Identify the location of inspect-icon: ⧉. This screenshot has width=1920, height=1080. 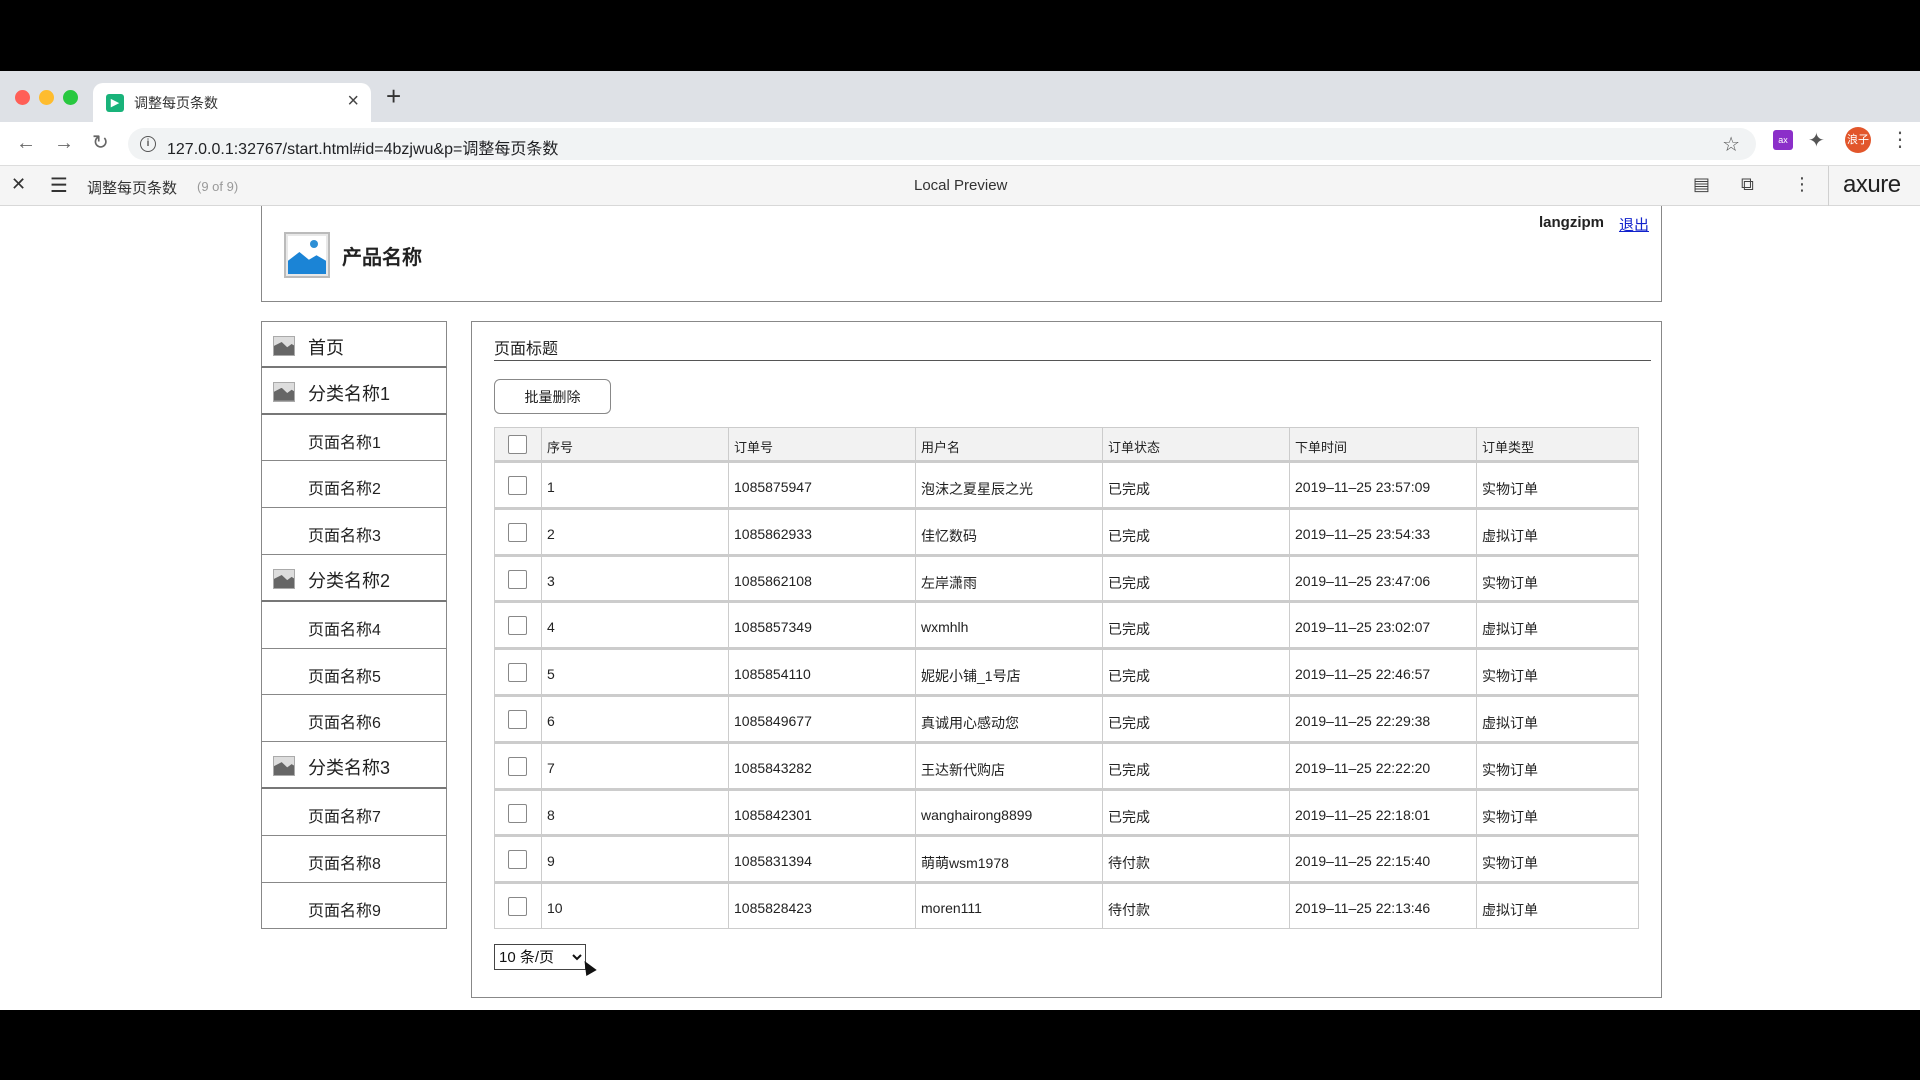
(1747, 184).